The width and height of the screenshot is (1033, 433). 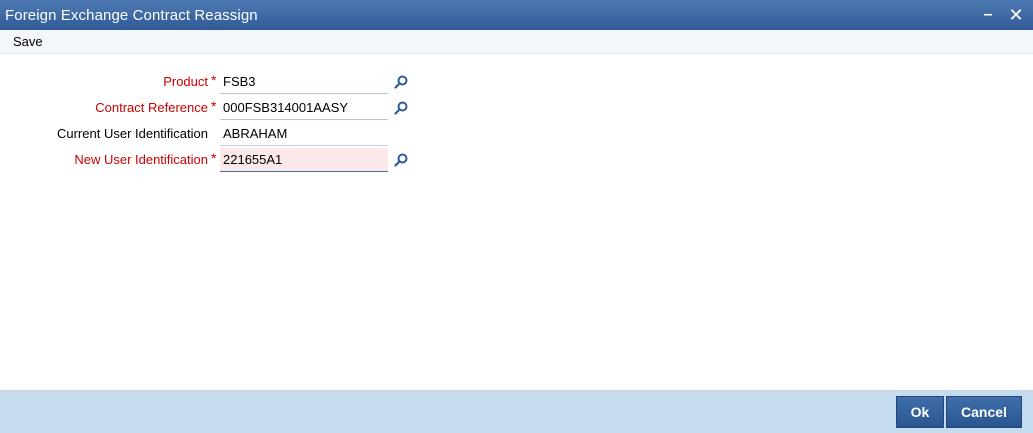 I want to click on window-titlebar: Foreign Exchange Contract Reassign – ✕, so click(x=516, y=15).